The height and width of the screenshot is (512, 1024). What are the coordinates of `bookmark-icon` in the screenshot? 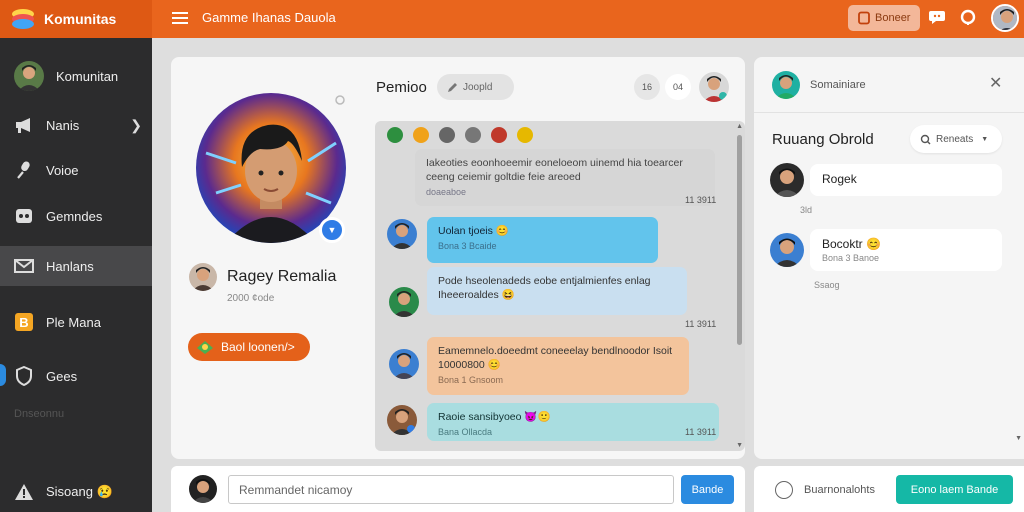 It's located at (784, 490).